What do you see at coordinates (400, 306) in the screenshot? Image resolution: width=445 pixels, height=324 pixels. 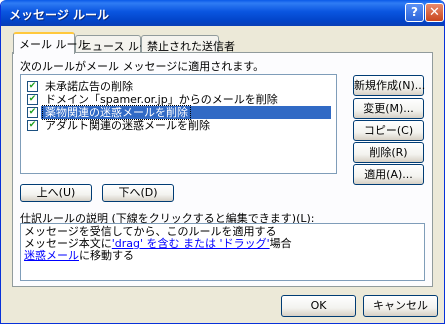 I see `cancel-button: キャンセル` at bounding box center [400, 306].